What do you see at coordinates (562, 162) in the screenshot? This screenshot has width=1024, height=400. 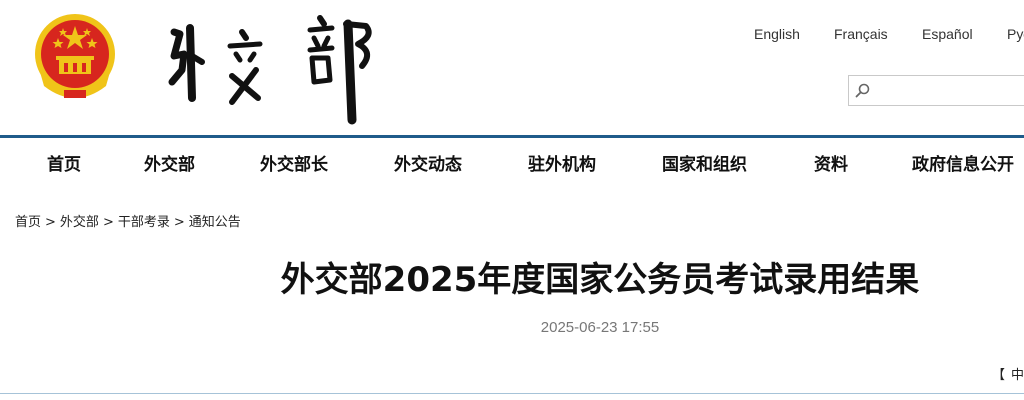 I see `nav-item-missions-abroad: 驻外机构` at bounding box center [562, 162].